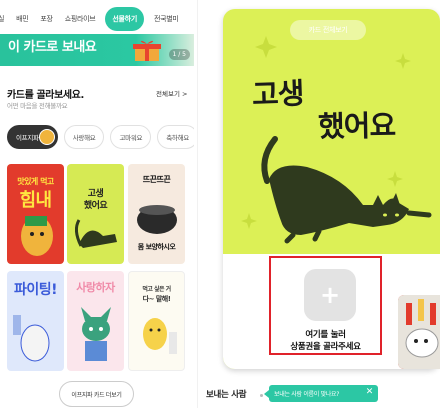  Describe the element at coordinates (370, 392) in the screenshot. I see `close-icon: ✕` at that location.